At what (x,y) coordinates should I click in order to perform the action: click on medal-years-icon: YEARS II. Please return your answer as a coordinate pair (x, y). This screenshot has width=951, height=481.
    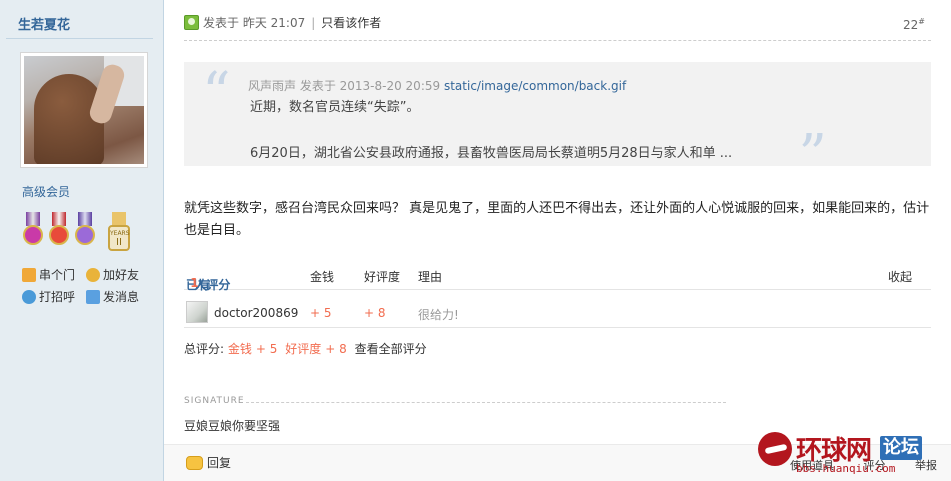
    Looking at the image, I should click on (119, 233).